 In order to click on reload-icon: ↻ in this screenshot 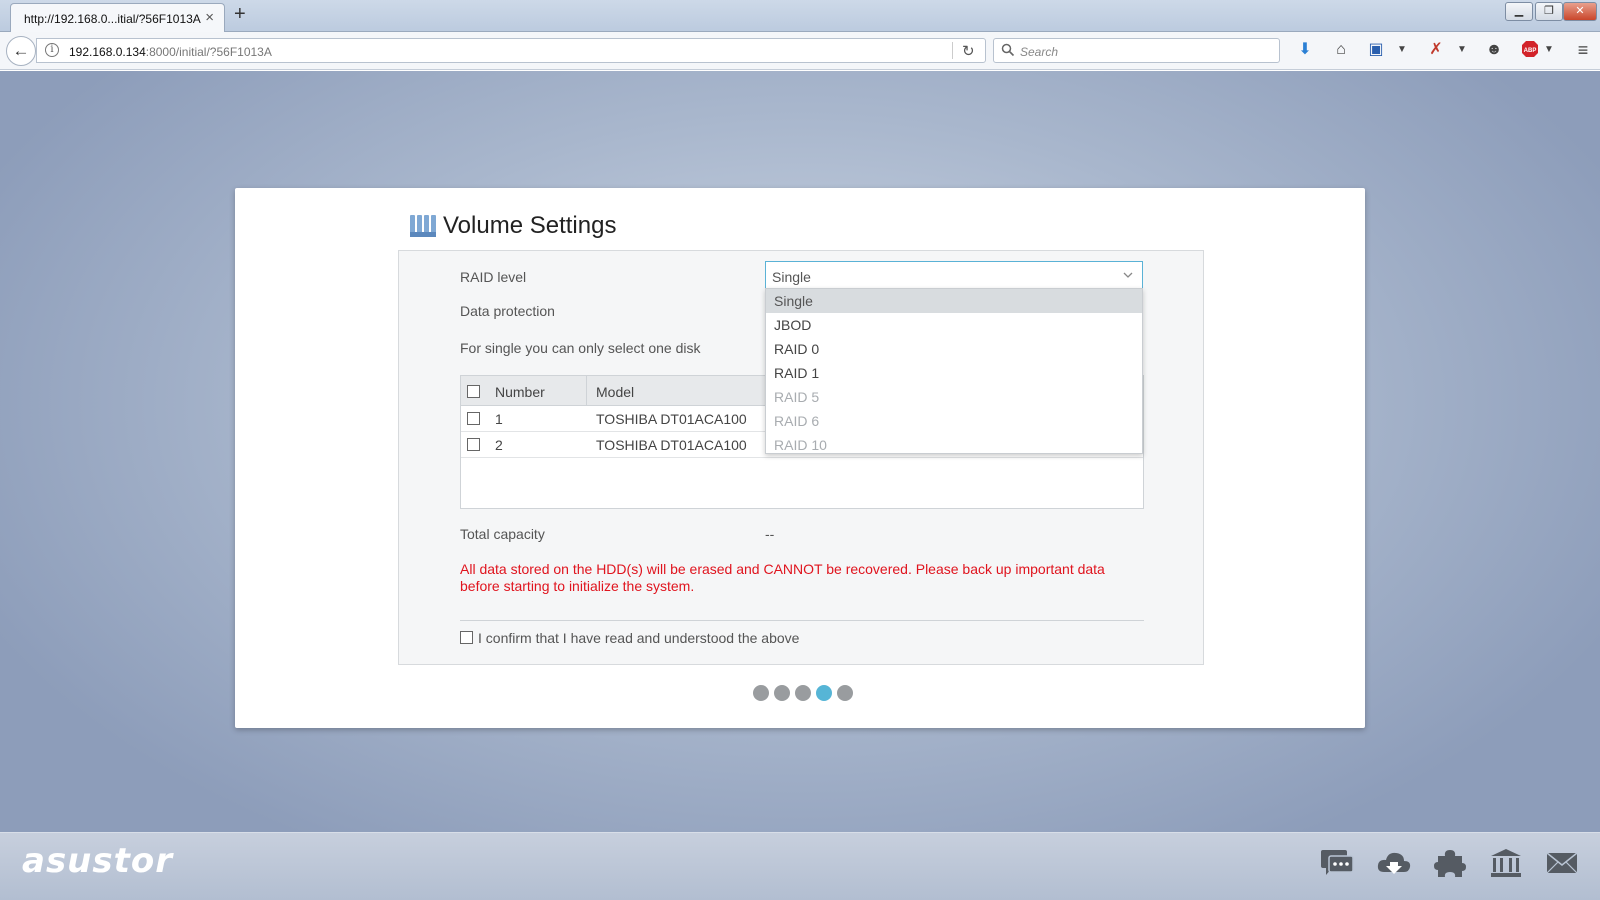, I will do `click(968, 51)`.